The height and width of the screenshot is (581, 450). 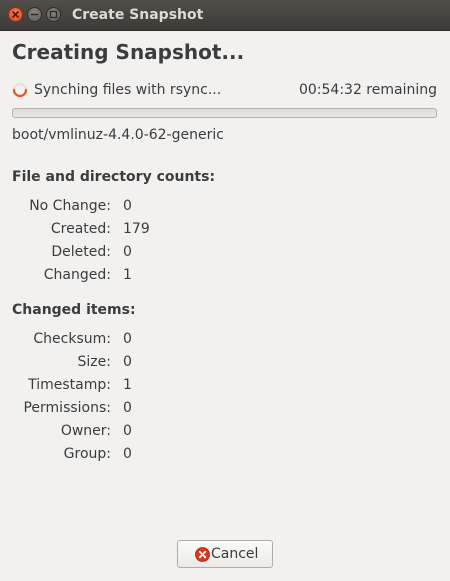 I want to click on count-label-created: Created:, so click(x=80, y=229).